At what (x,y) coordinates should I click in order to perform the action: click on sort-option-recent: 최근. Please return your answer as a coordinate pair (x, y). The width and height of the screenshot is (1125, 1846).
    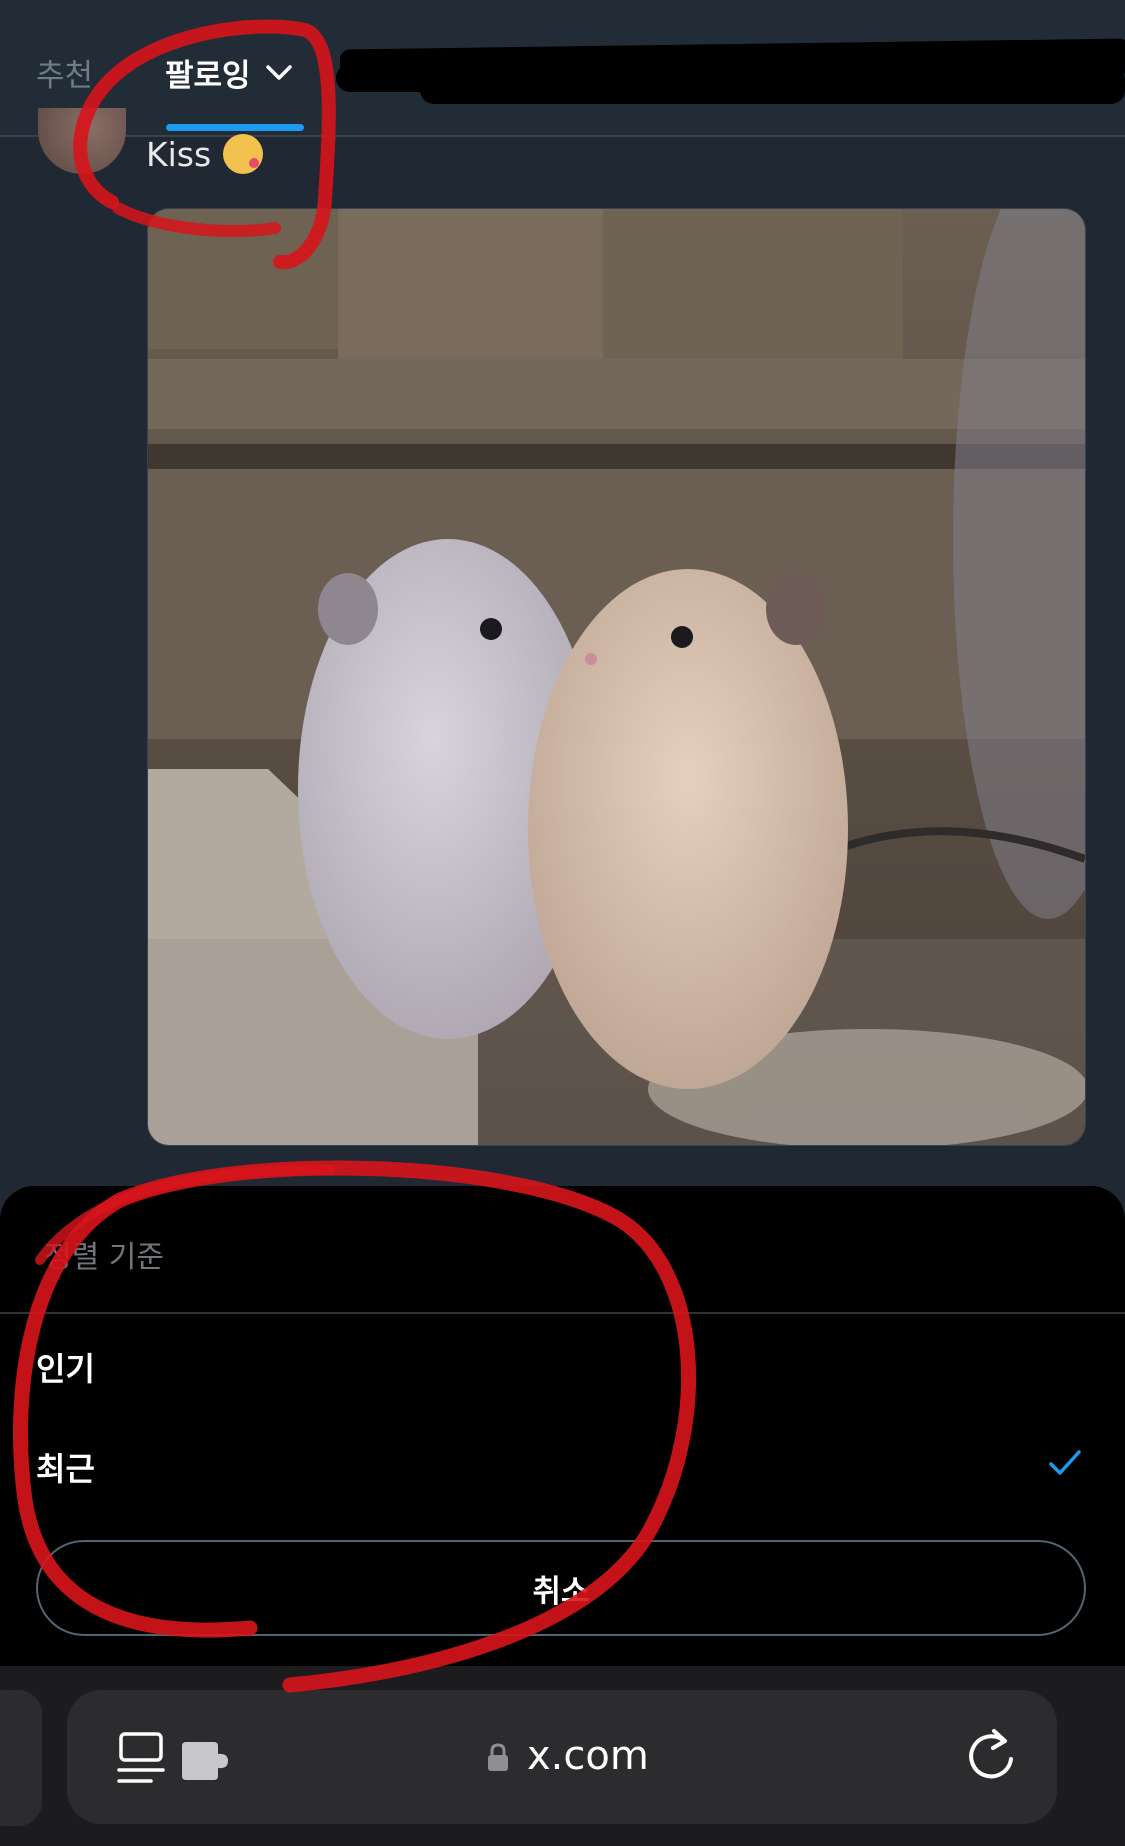
    Looking at the image, I should click on (65, 1467).